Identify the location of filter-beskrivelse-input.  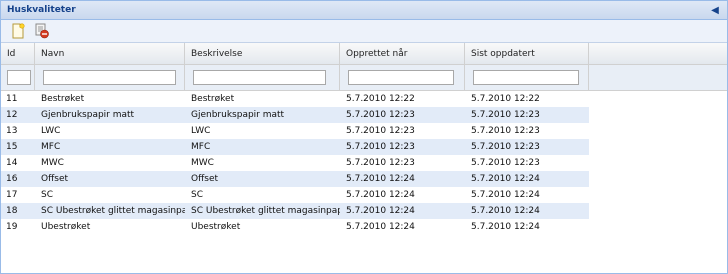
(259, 77).